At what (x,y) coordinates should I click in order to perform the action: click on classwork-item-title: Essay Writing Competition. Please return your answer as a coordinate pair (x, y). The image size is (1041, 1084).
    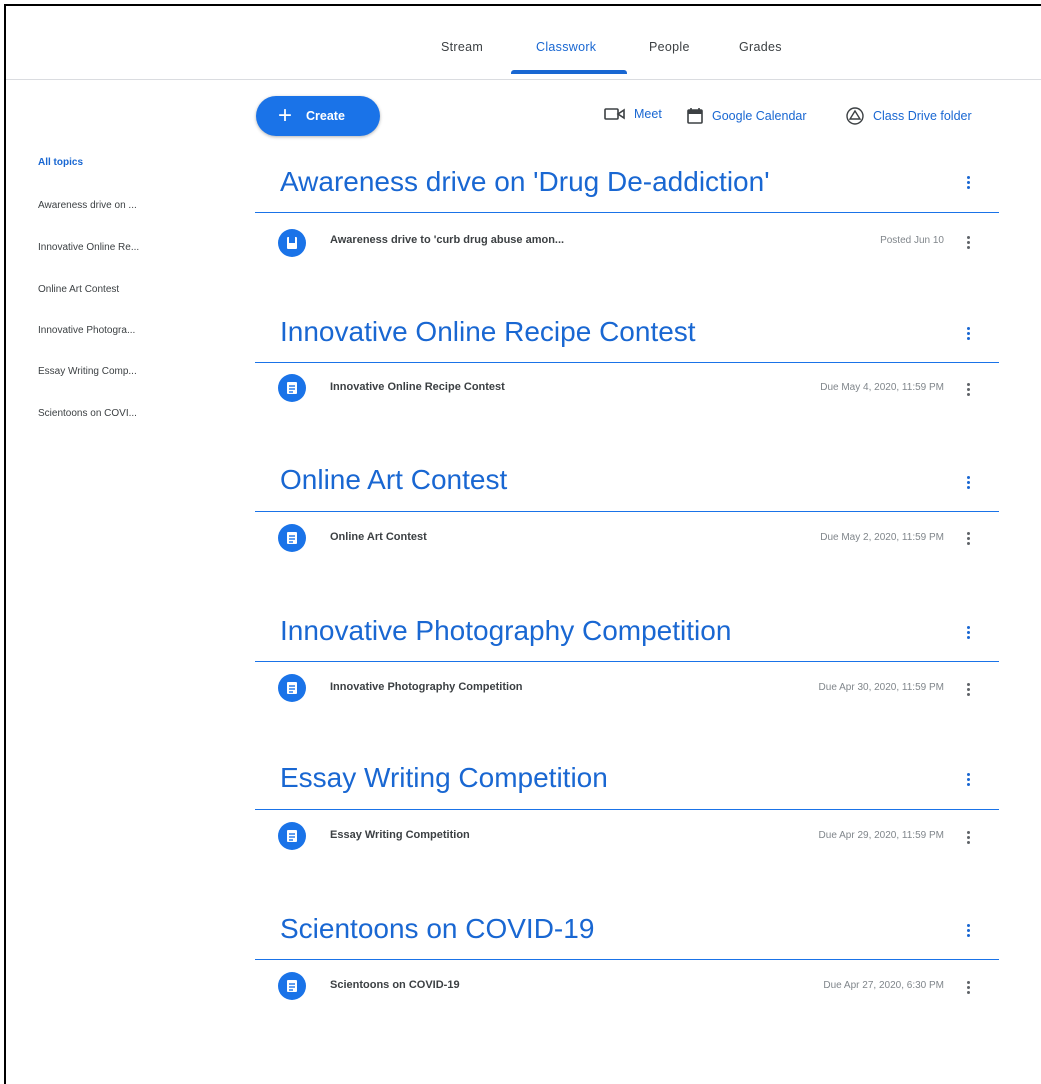
    Looking at the image, I should click on (400, 835).